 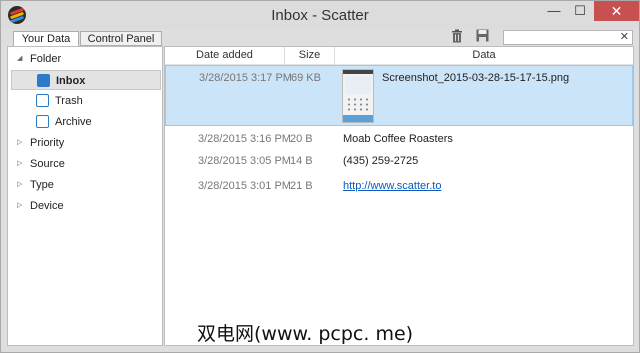 What do you see at coordinates (580, 11) in the screenshot?
I see `maximize-button: ☐` at bounding box center [580, 11].